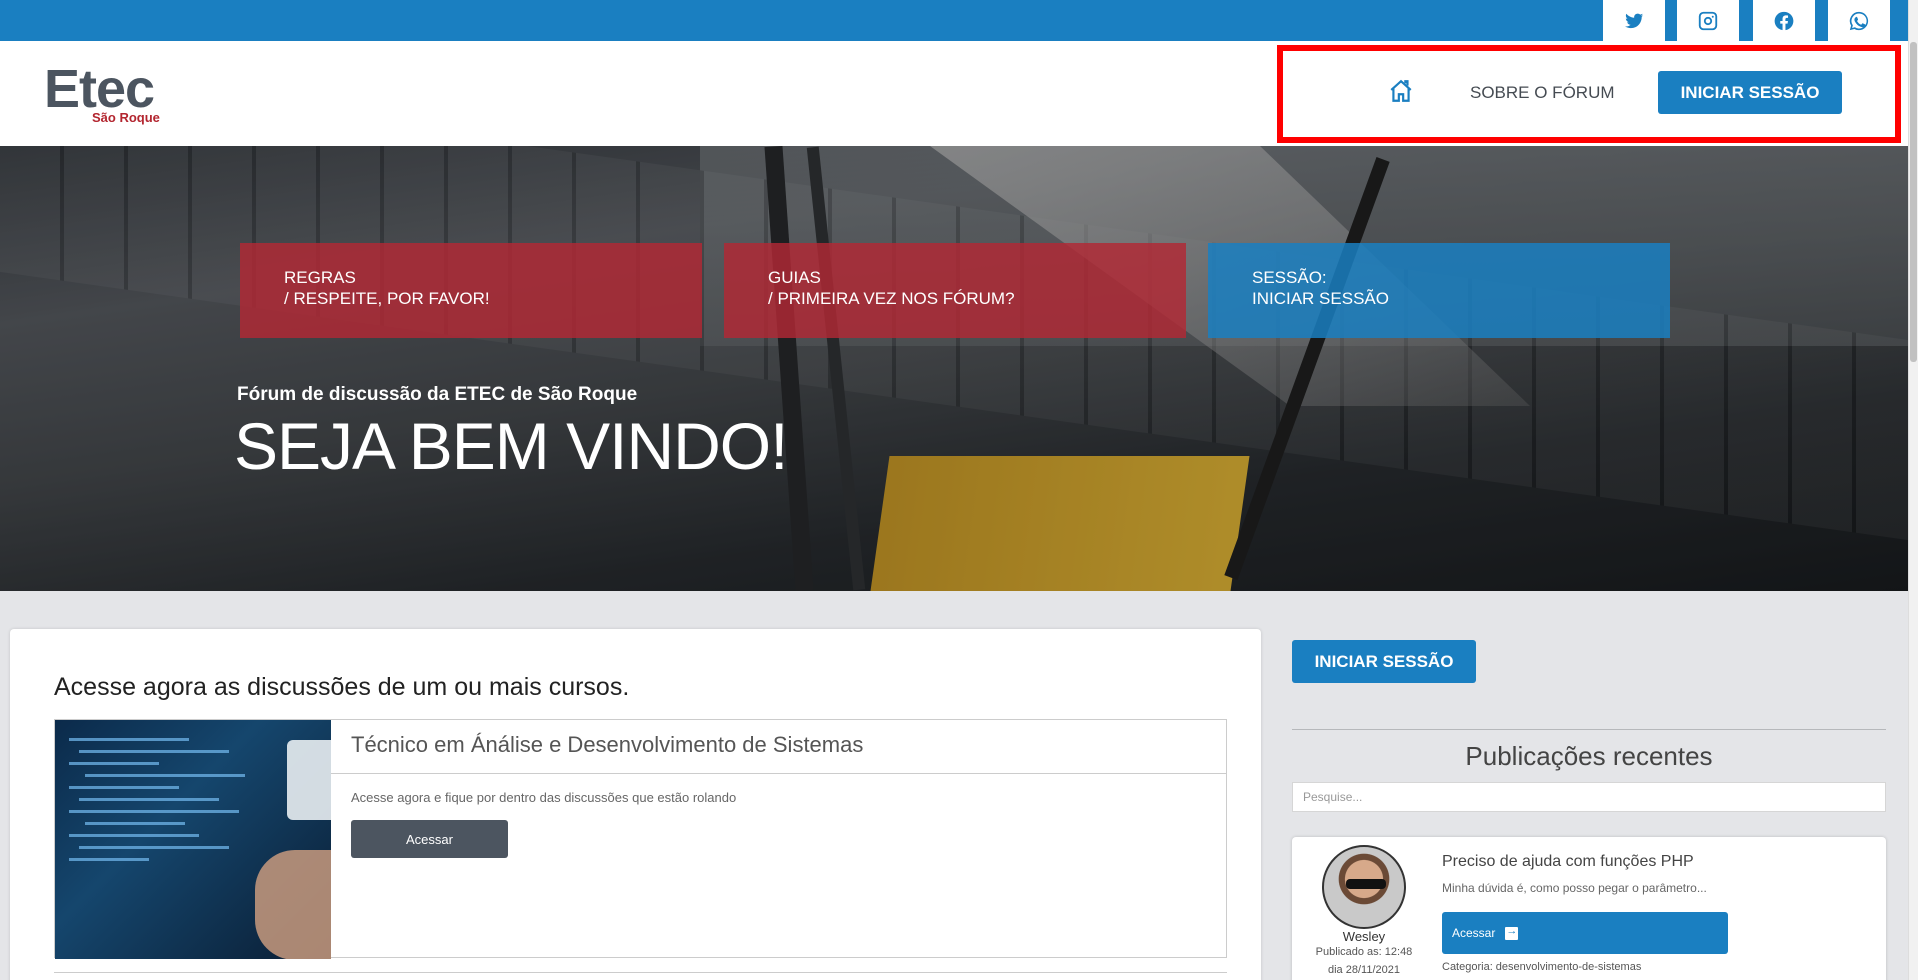  I want to click on twitter-link, so click(1634, 20).